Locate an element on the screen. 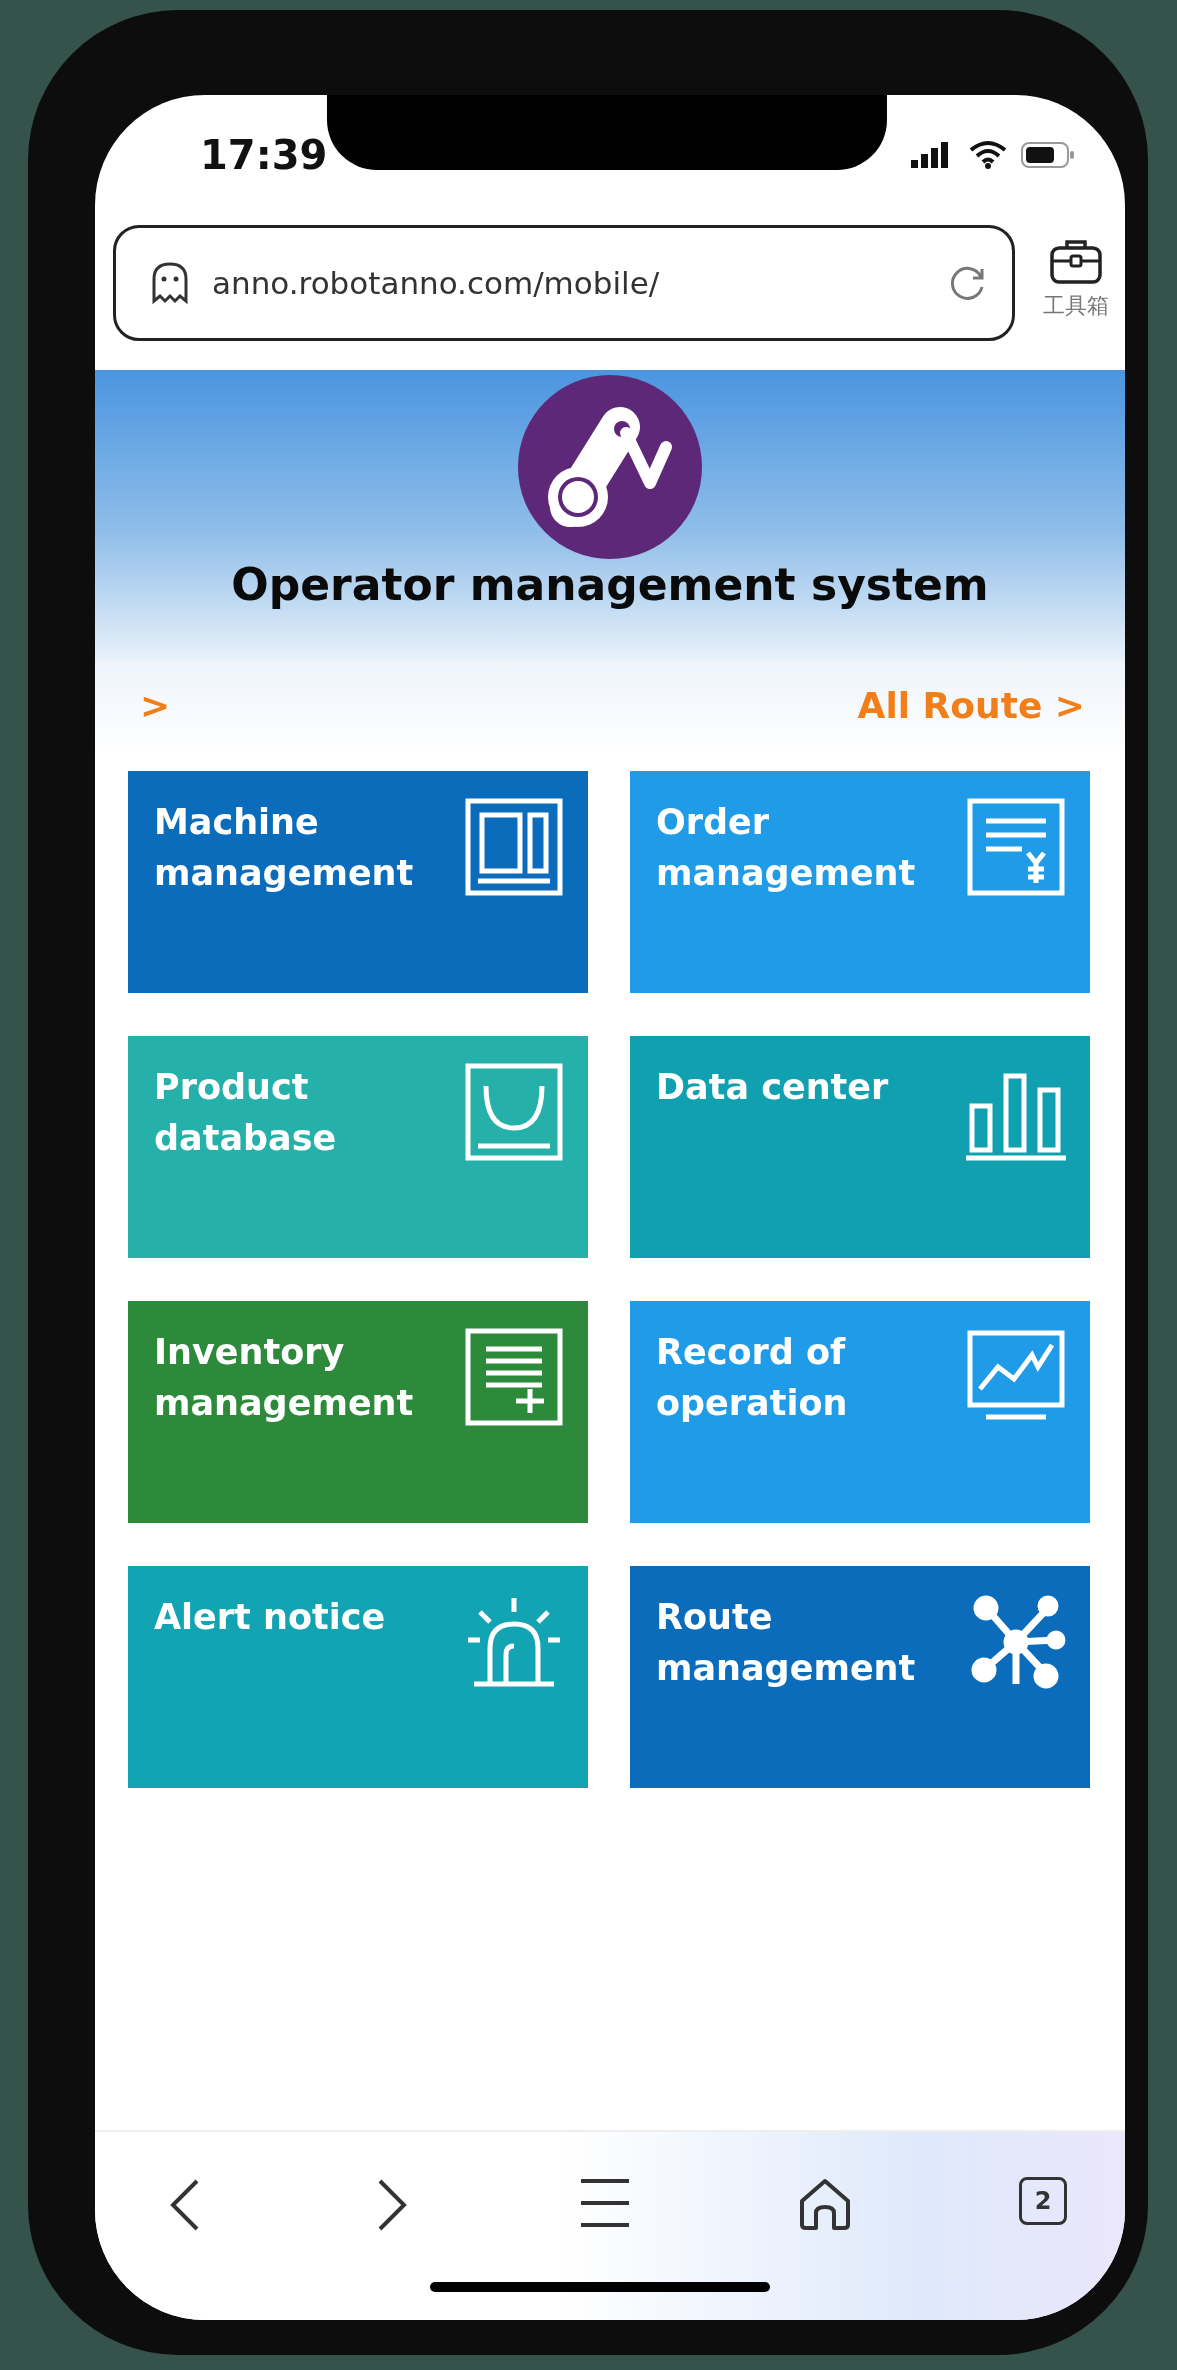 The height and width of the screenshot is (2370, 1177). menu-tile: Data center is located at coordinates (860, 1147).